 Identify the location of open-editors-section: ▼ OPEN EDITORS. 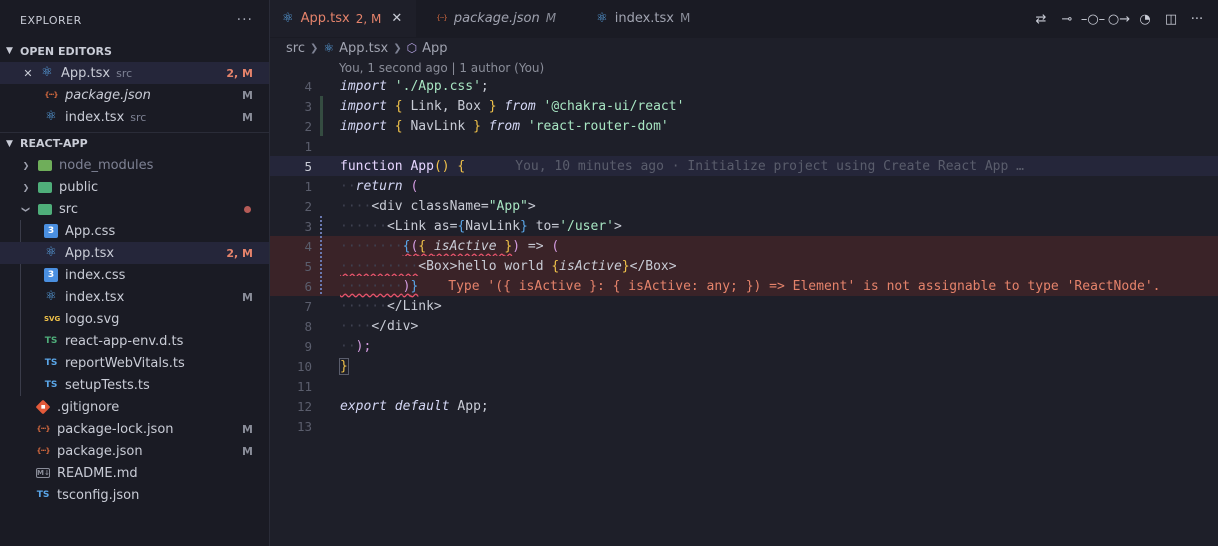
(134, 51).